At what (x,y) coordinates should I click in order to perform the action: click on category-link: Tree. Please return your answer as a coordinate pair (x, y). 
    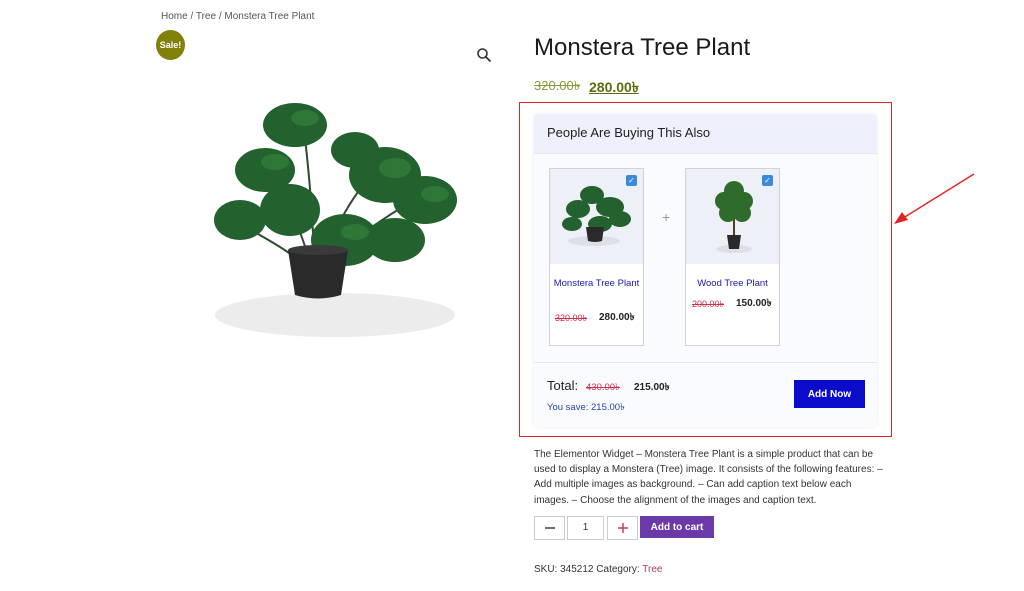
    Looking at the image, I should click on (652, 569).